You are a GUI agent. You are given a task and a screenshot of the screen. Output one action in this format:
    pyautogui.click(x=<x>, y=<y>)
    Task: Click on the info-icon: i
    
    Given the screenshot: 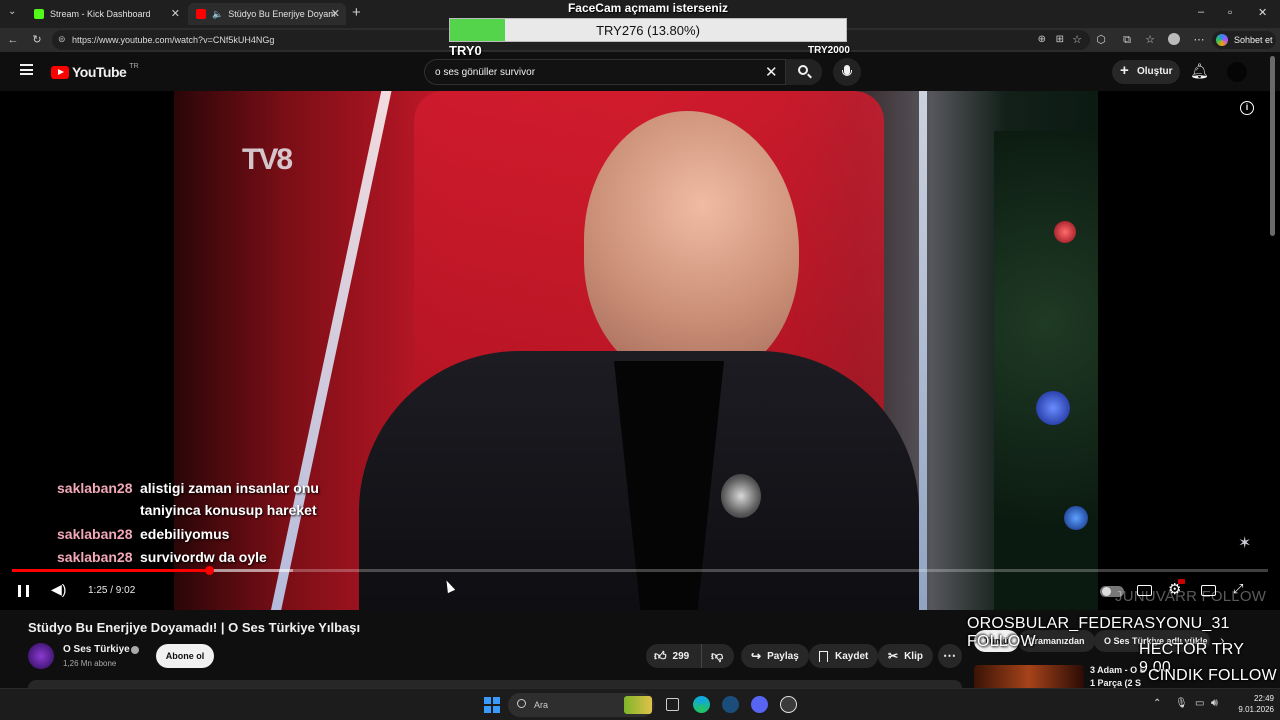 What is the action you would take?
    pyautogui.click(x=1247, y=108)
    